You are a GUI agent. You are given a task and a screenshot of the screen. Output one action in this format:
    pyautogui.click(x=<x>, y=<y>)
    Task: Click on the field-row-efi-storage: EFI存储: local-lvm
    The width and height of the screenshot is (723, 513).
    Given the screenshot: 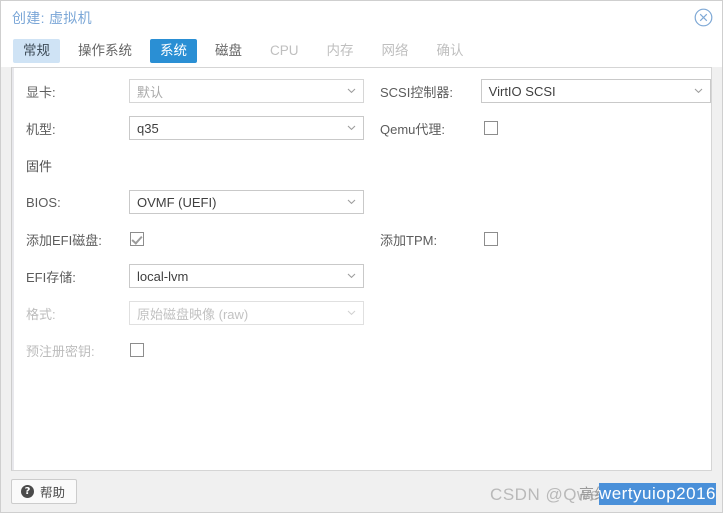 What is the action you would take?
    pyautogui.click(x=194, y=276)
    